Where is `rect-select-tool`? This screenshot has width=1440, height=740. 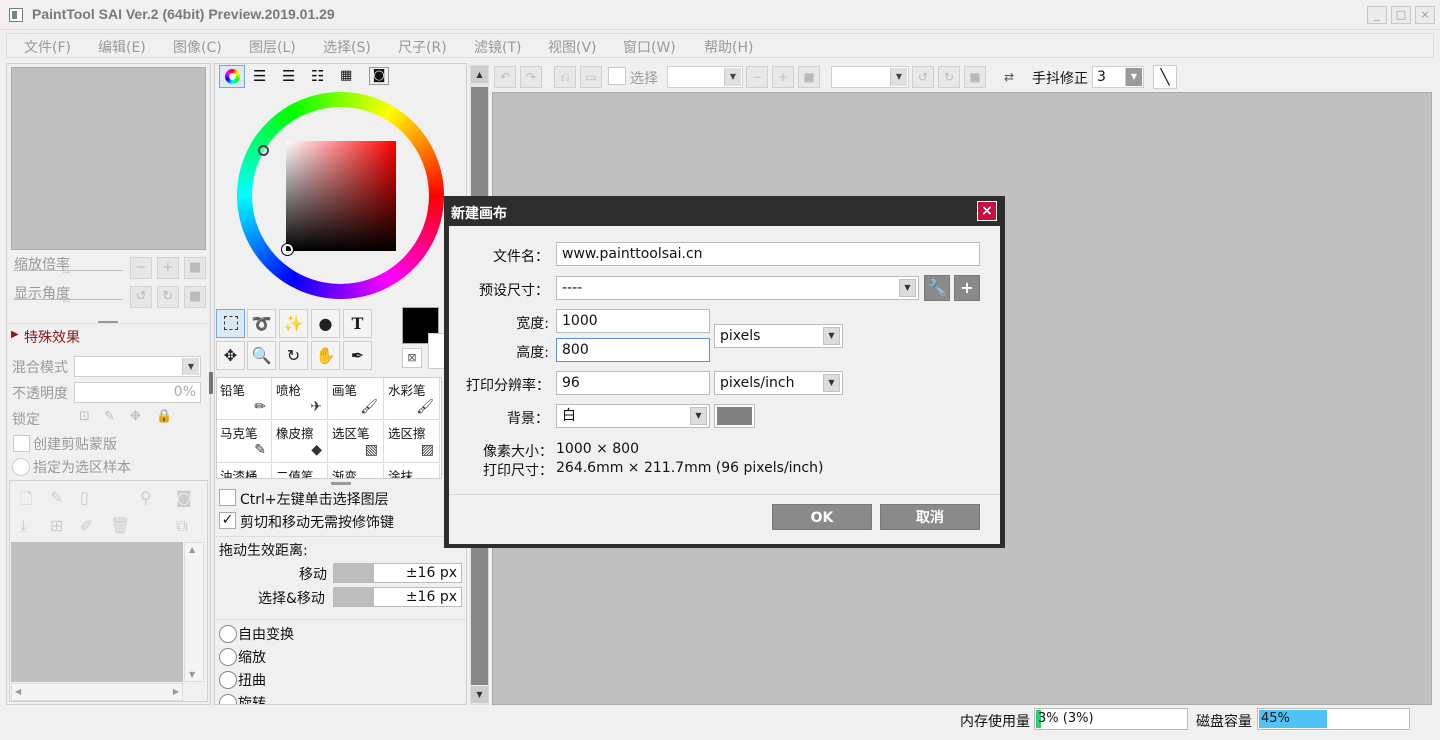 rect-select-tool is located at coordinates (230, 323).